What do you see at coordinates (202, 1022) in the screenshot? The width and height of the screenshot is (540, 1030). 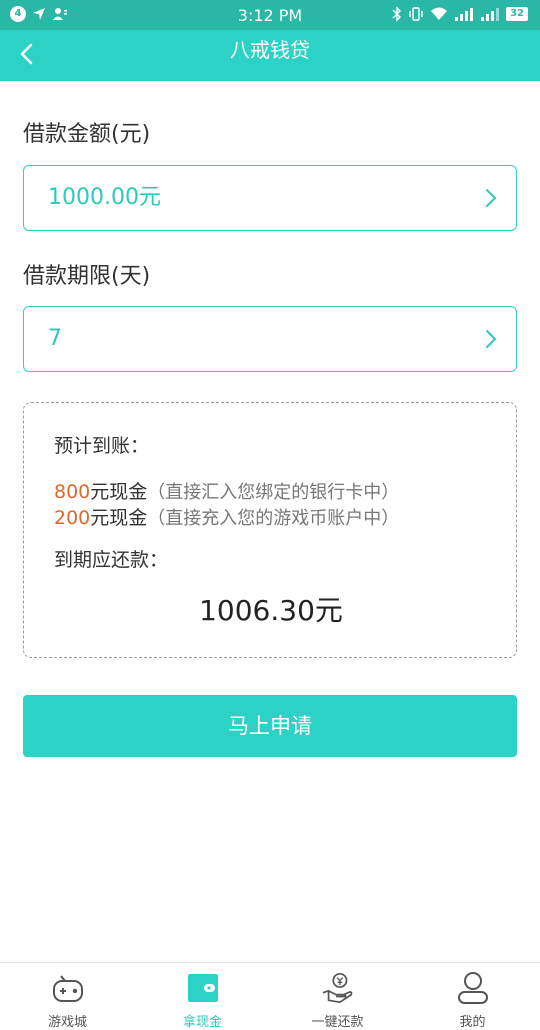 I see `tab-label: 拿现金` at bounding box center [202, 1022].